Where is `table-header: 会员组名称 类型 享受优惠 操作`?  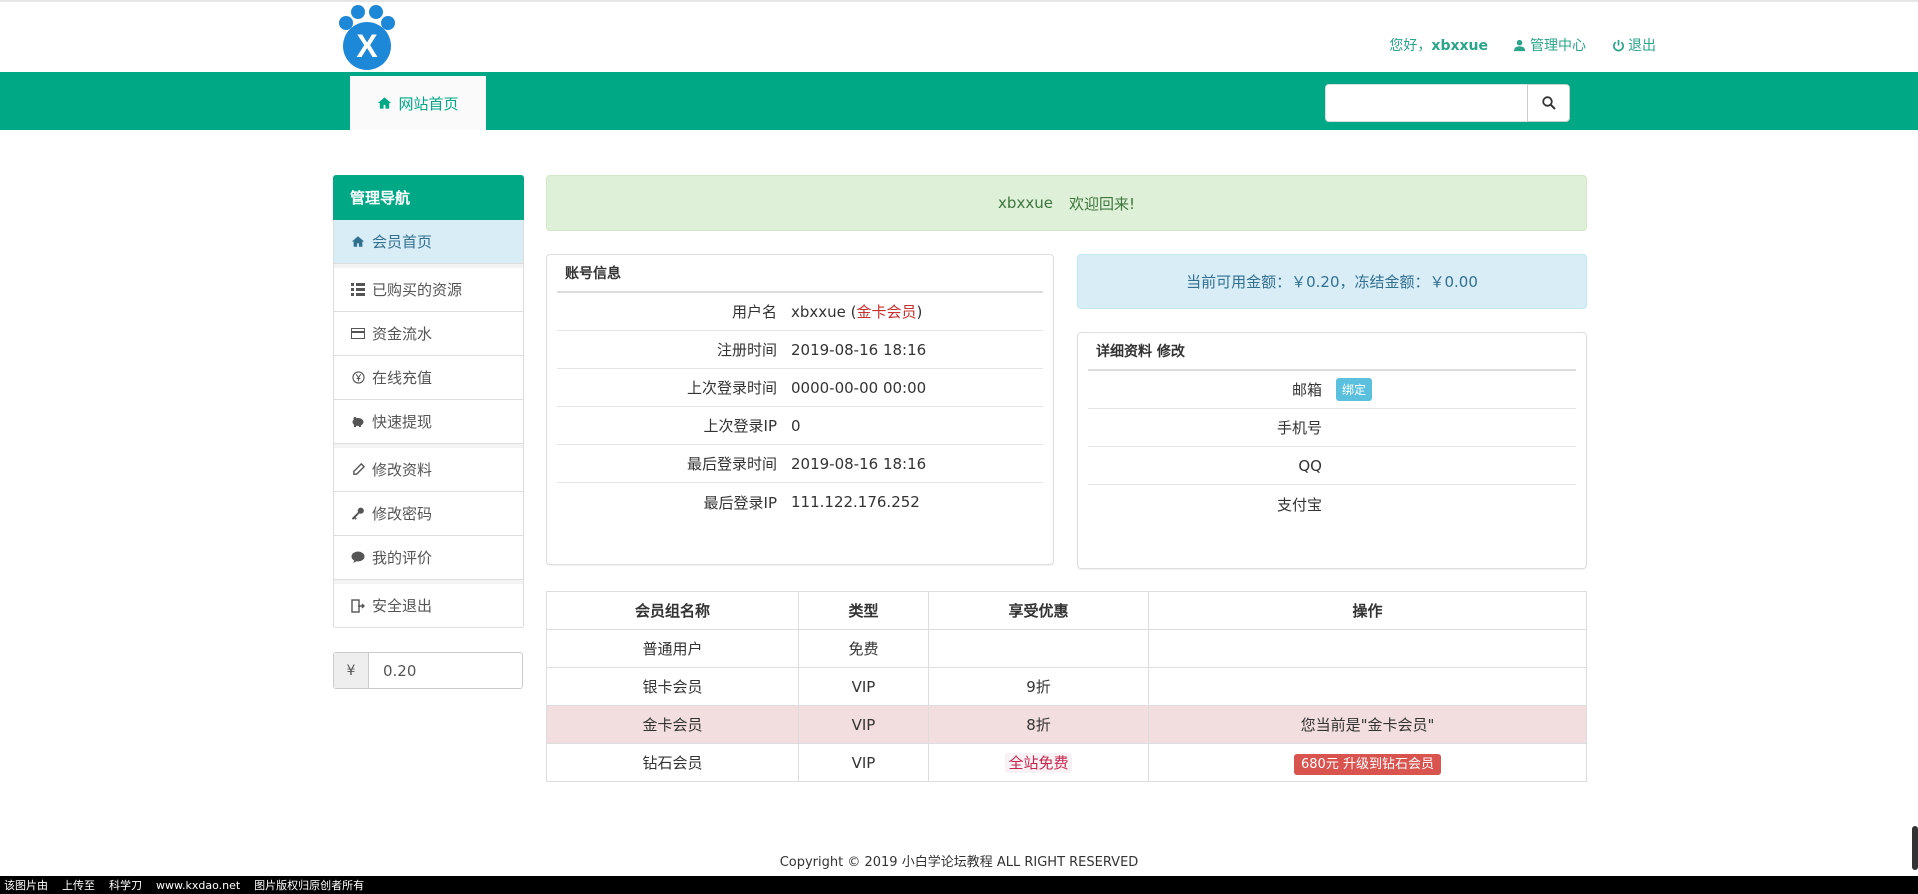 table-header: 会员组名称 类型 享受优惠 操作 is located at coordinates (1066, 610).